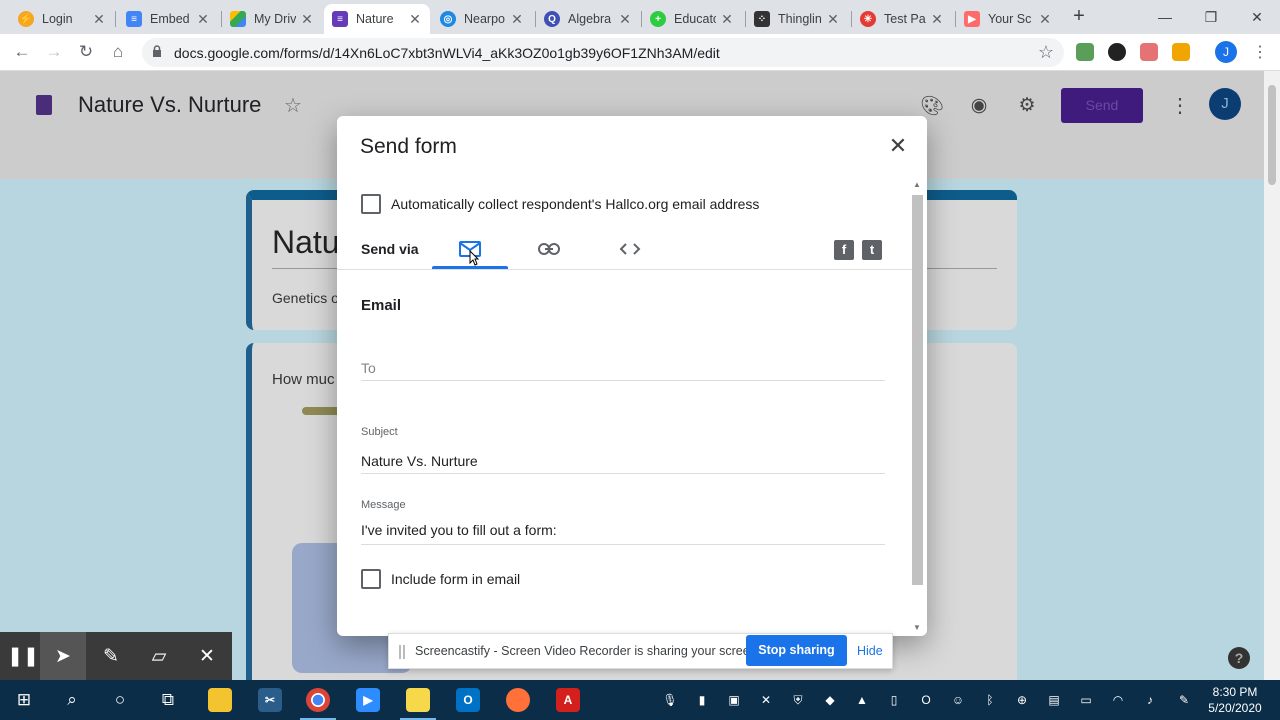 The image size is (1280, 720). I want to click on dropbox-icon: ◆, so click(830, 700).